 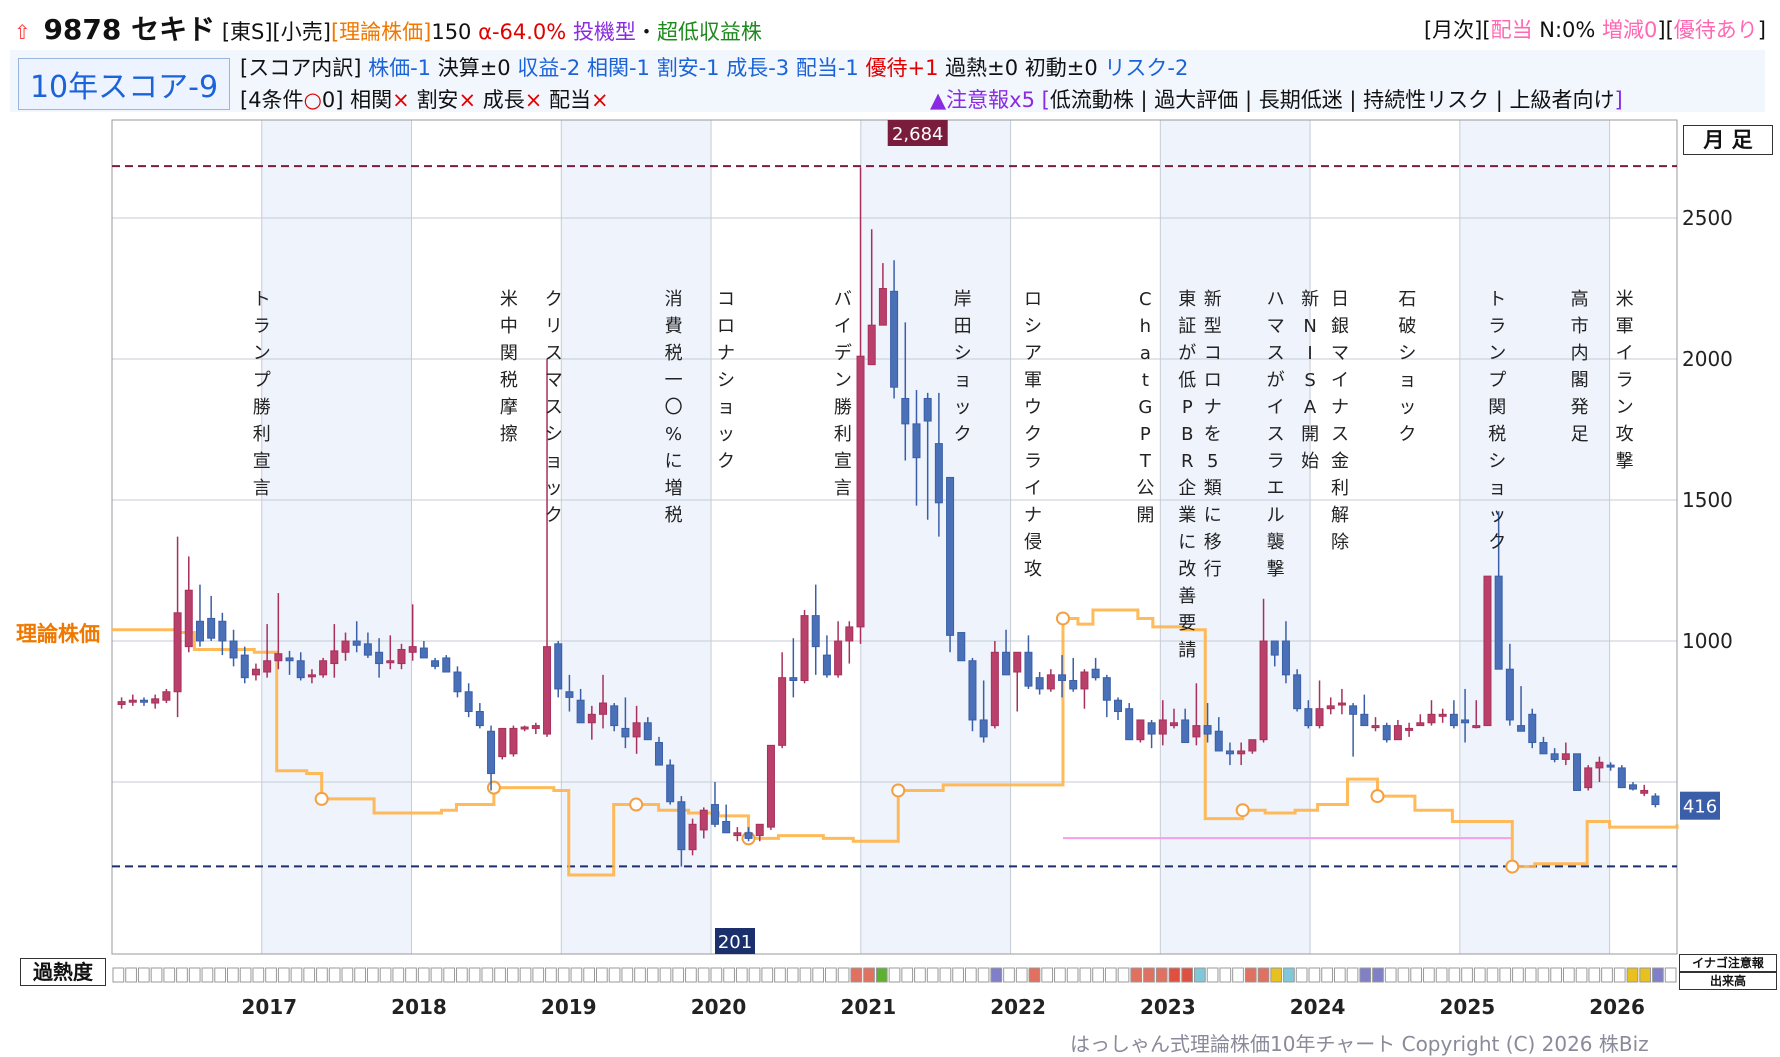 I want to click on event-char: ラ, so click(x=1497, y=326).